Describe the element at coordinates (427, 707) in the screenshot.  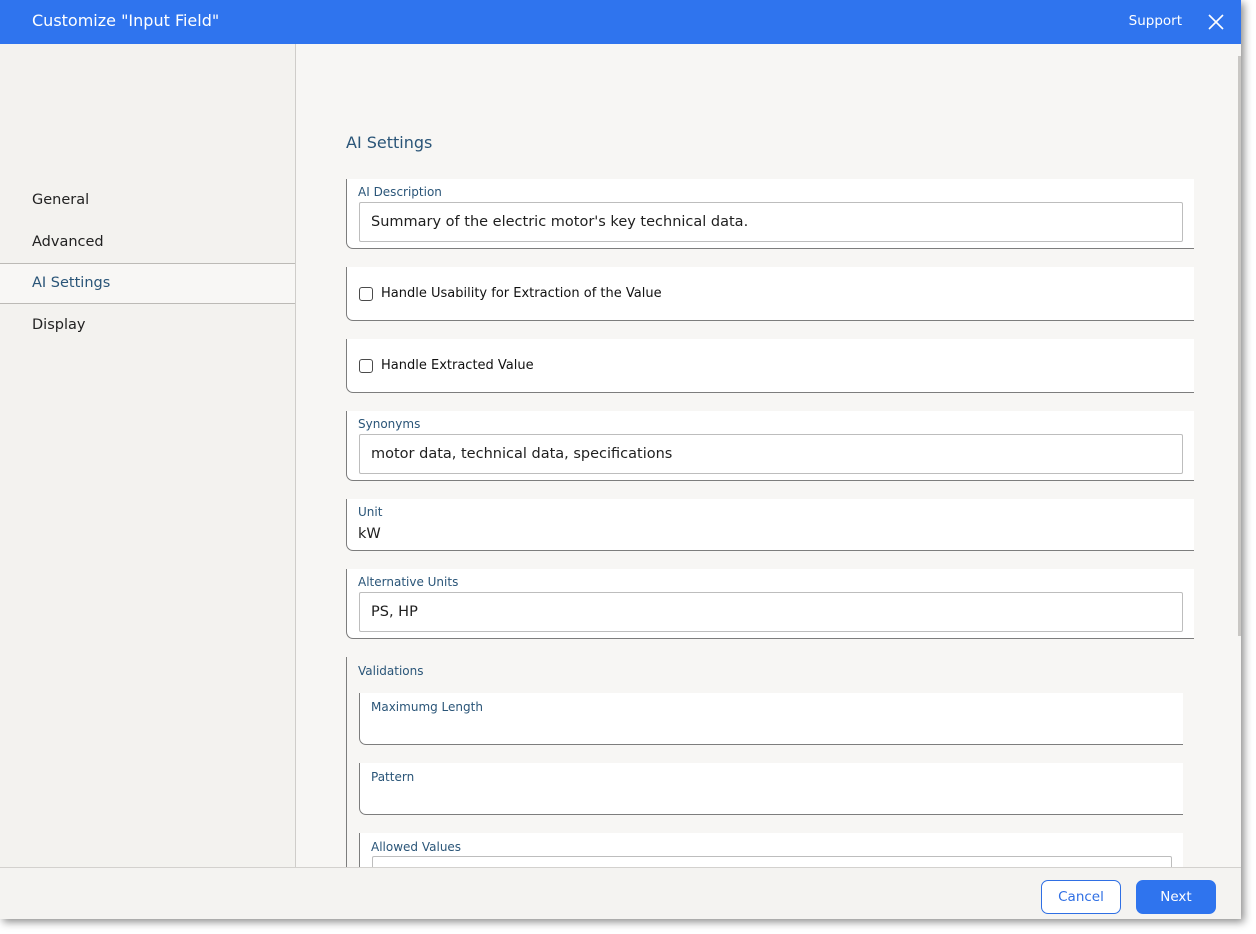
I see `max-length-label: Maximumg Length` at that location.